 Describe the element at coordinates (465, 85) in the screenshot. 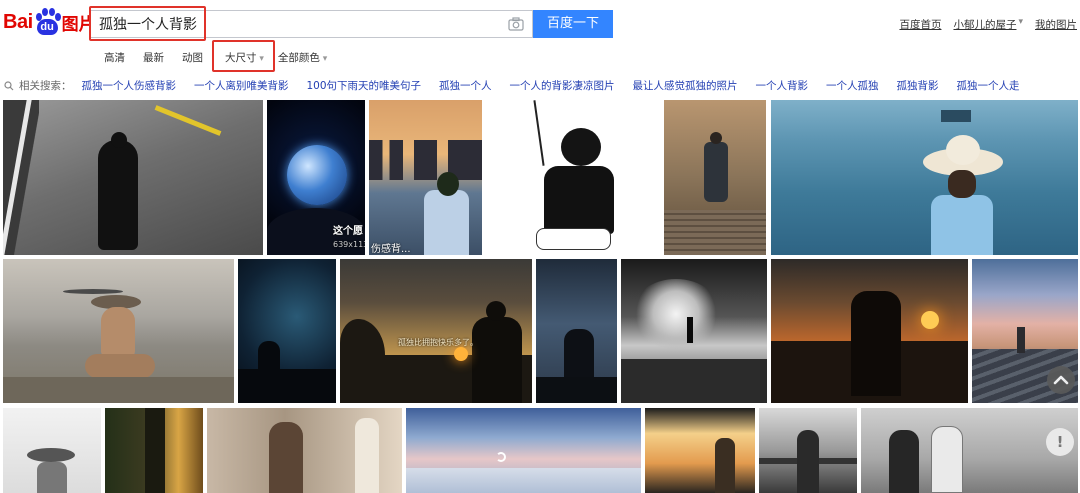

I see `related-item: 孤独一个人` at that location.